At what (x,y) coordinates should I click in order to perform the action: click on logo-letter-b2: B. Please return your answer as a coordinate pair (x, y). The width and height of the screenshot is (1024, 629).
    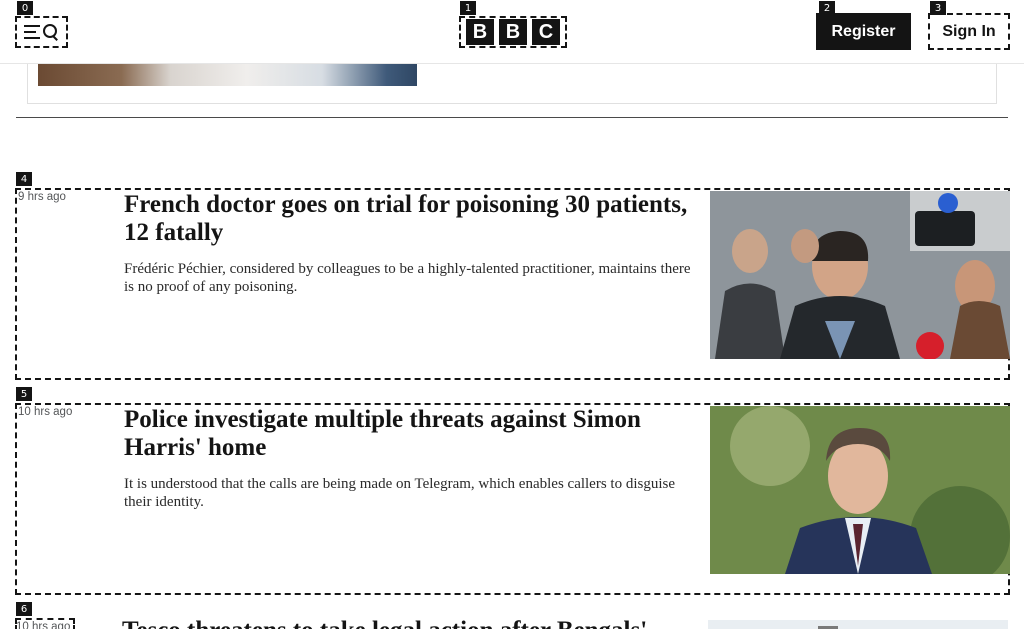
    Looking at the image, I should click on (513, 32).